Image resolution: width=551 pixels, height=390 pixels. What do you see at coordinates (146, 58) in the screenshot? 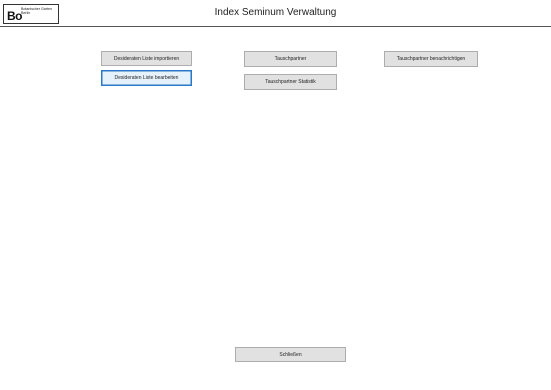
I see `import-desiderata-button: Desideraten Liste importieren` at bounding box center [146, 58].